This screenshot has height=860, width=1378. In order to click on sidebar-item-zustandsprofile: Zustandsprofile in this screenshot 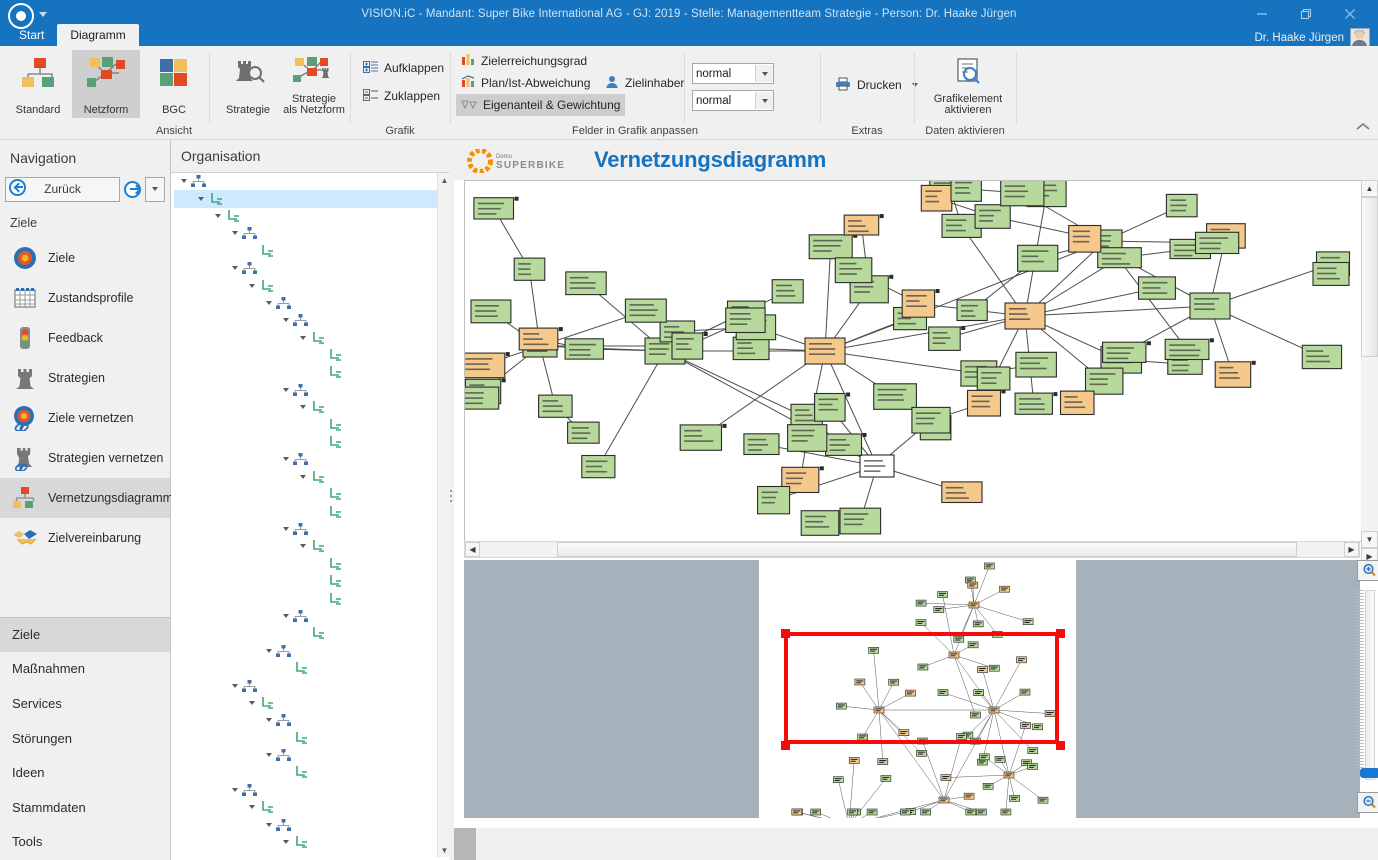, I will do `click(85, 298)`.